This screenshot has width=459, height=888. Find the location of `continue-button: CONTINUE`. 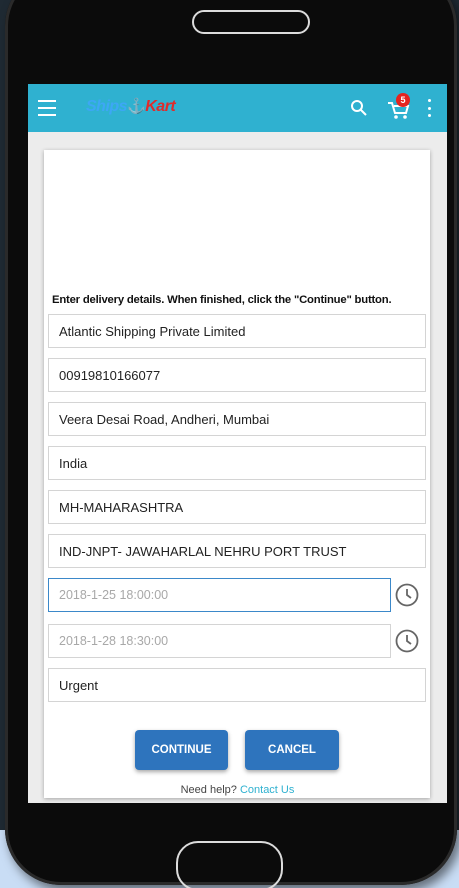

continue-button: CONTINUE is located at coordinates (181, 750).